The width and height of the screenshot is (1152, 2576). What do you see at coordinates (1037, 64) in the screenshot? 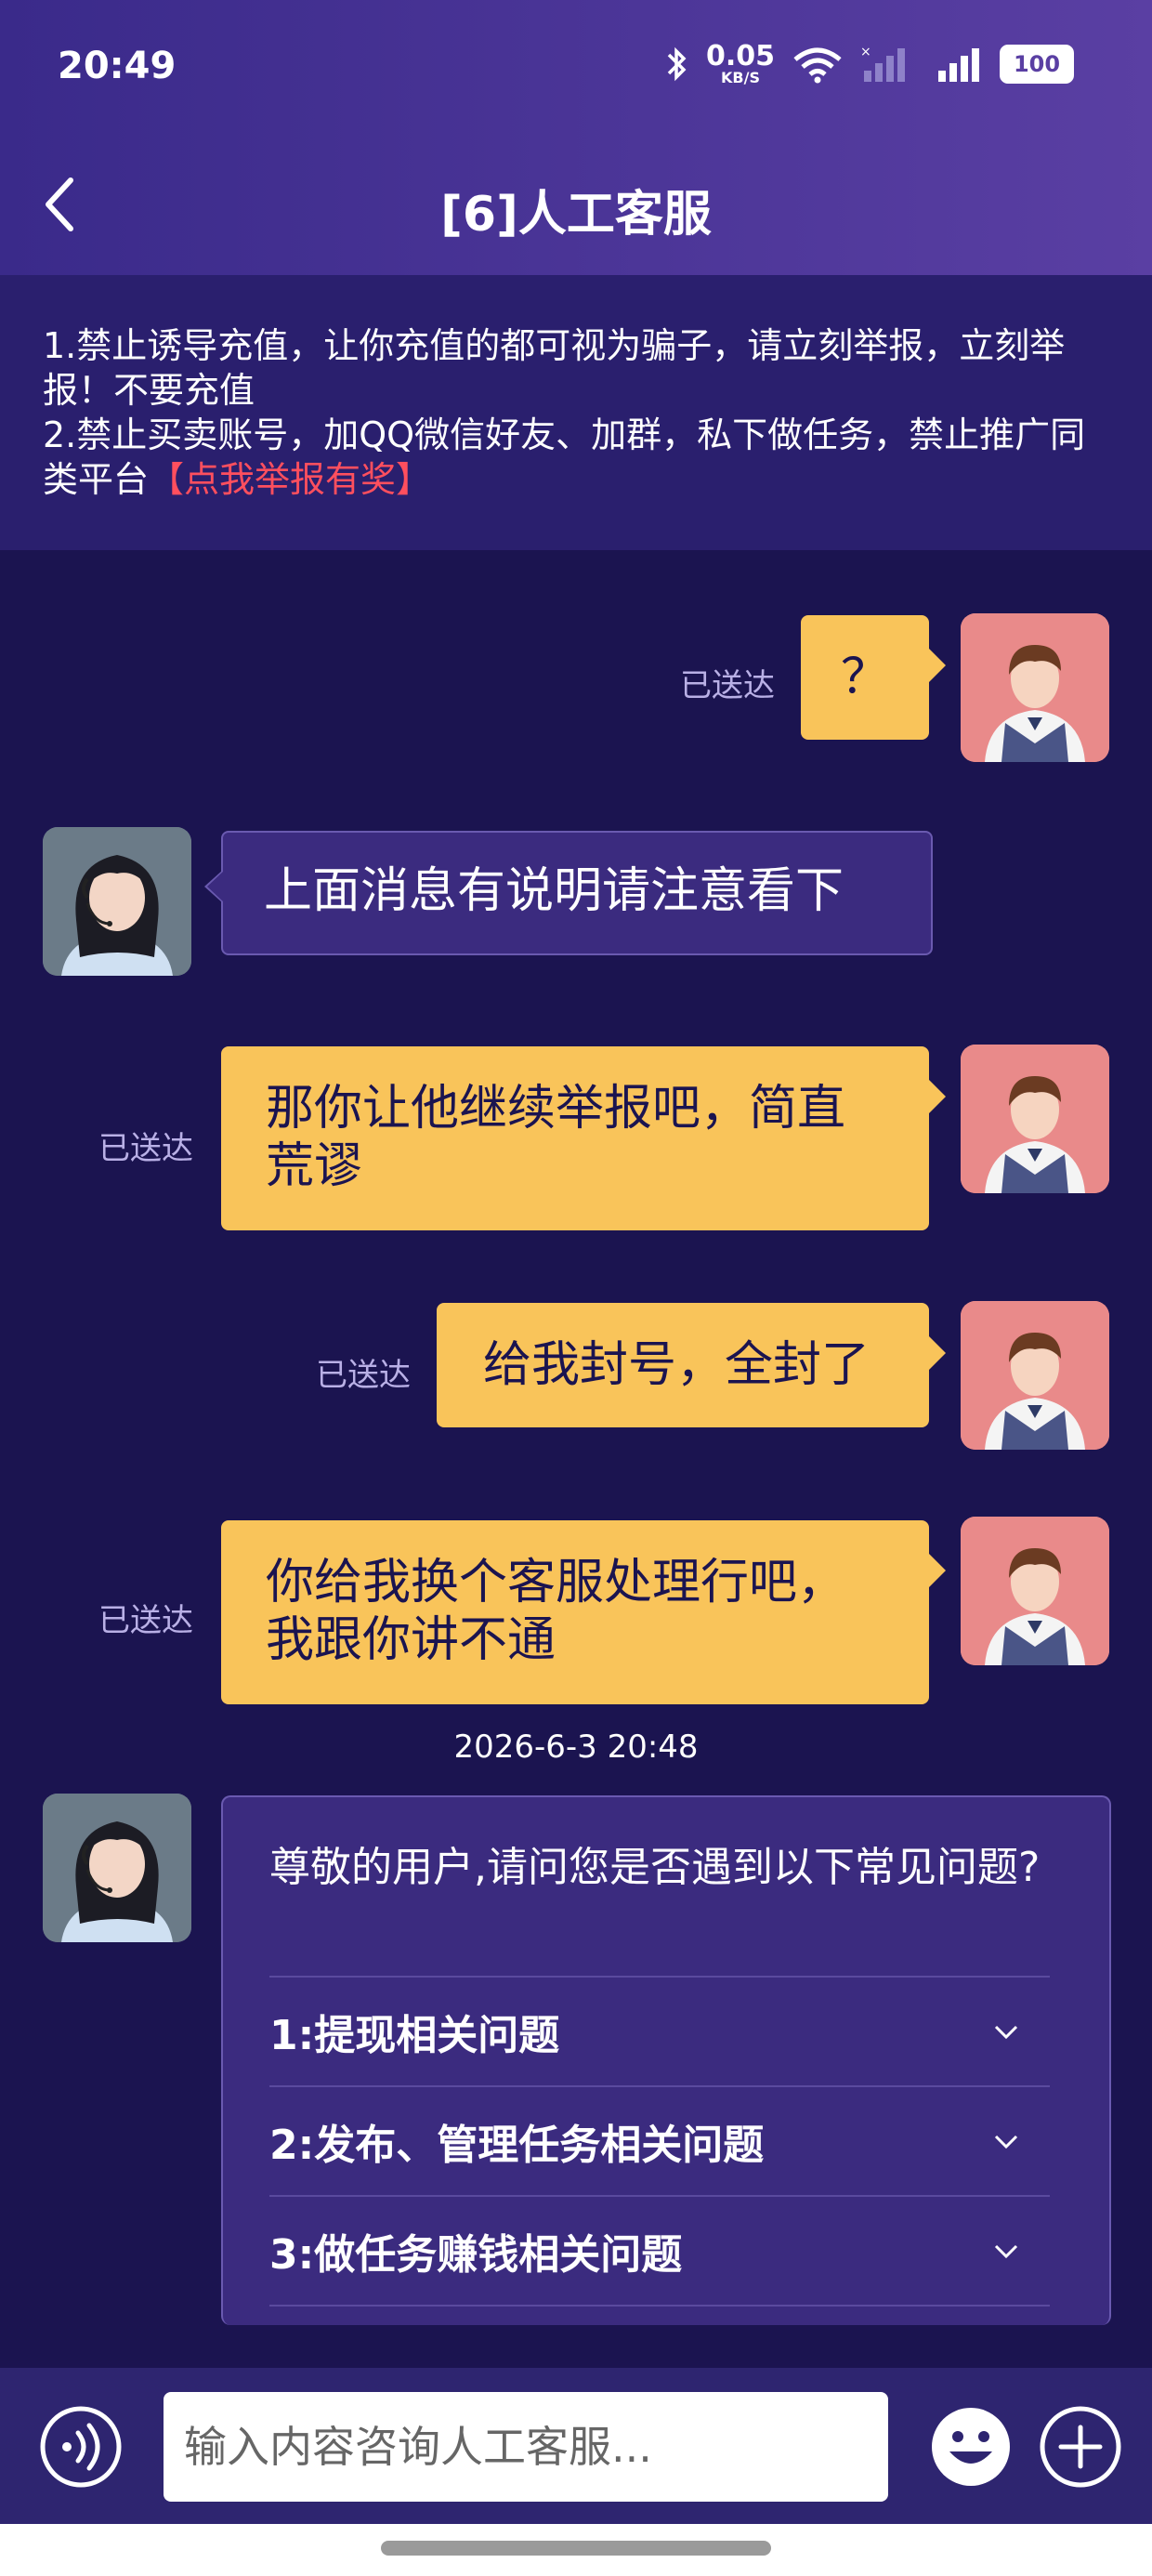
I see `battery-indicator: 100` at bounding box center [1037, 64].